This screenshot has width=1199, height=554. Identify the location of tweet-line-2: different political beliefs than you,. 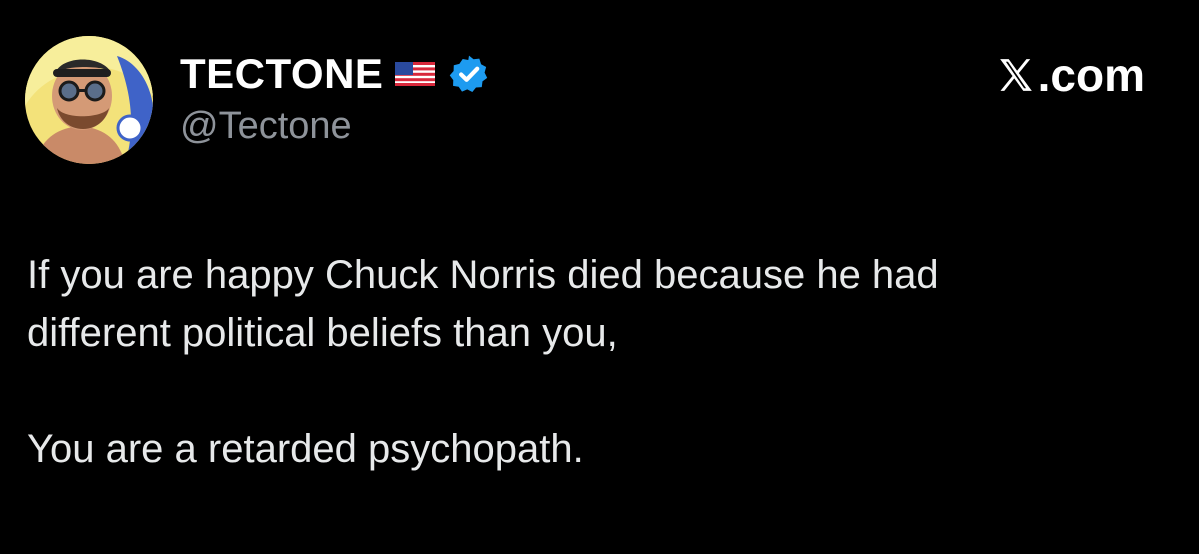
(322, 333).